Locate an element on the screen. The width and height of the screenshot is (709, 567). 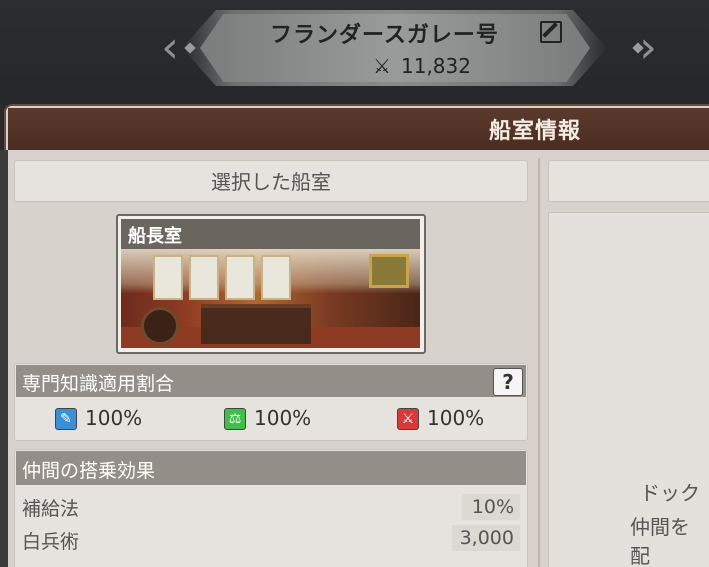
help-button: ? is located at coordinates (508, 382).